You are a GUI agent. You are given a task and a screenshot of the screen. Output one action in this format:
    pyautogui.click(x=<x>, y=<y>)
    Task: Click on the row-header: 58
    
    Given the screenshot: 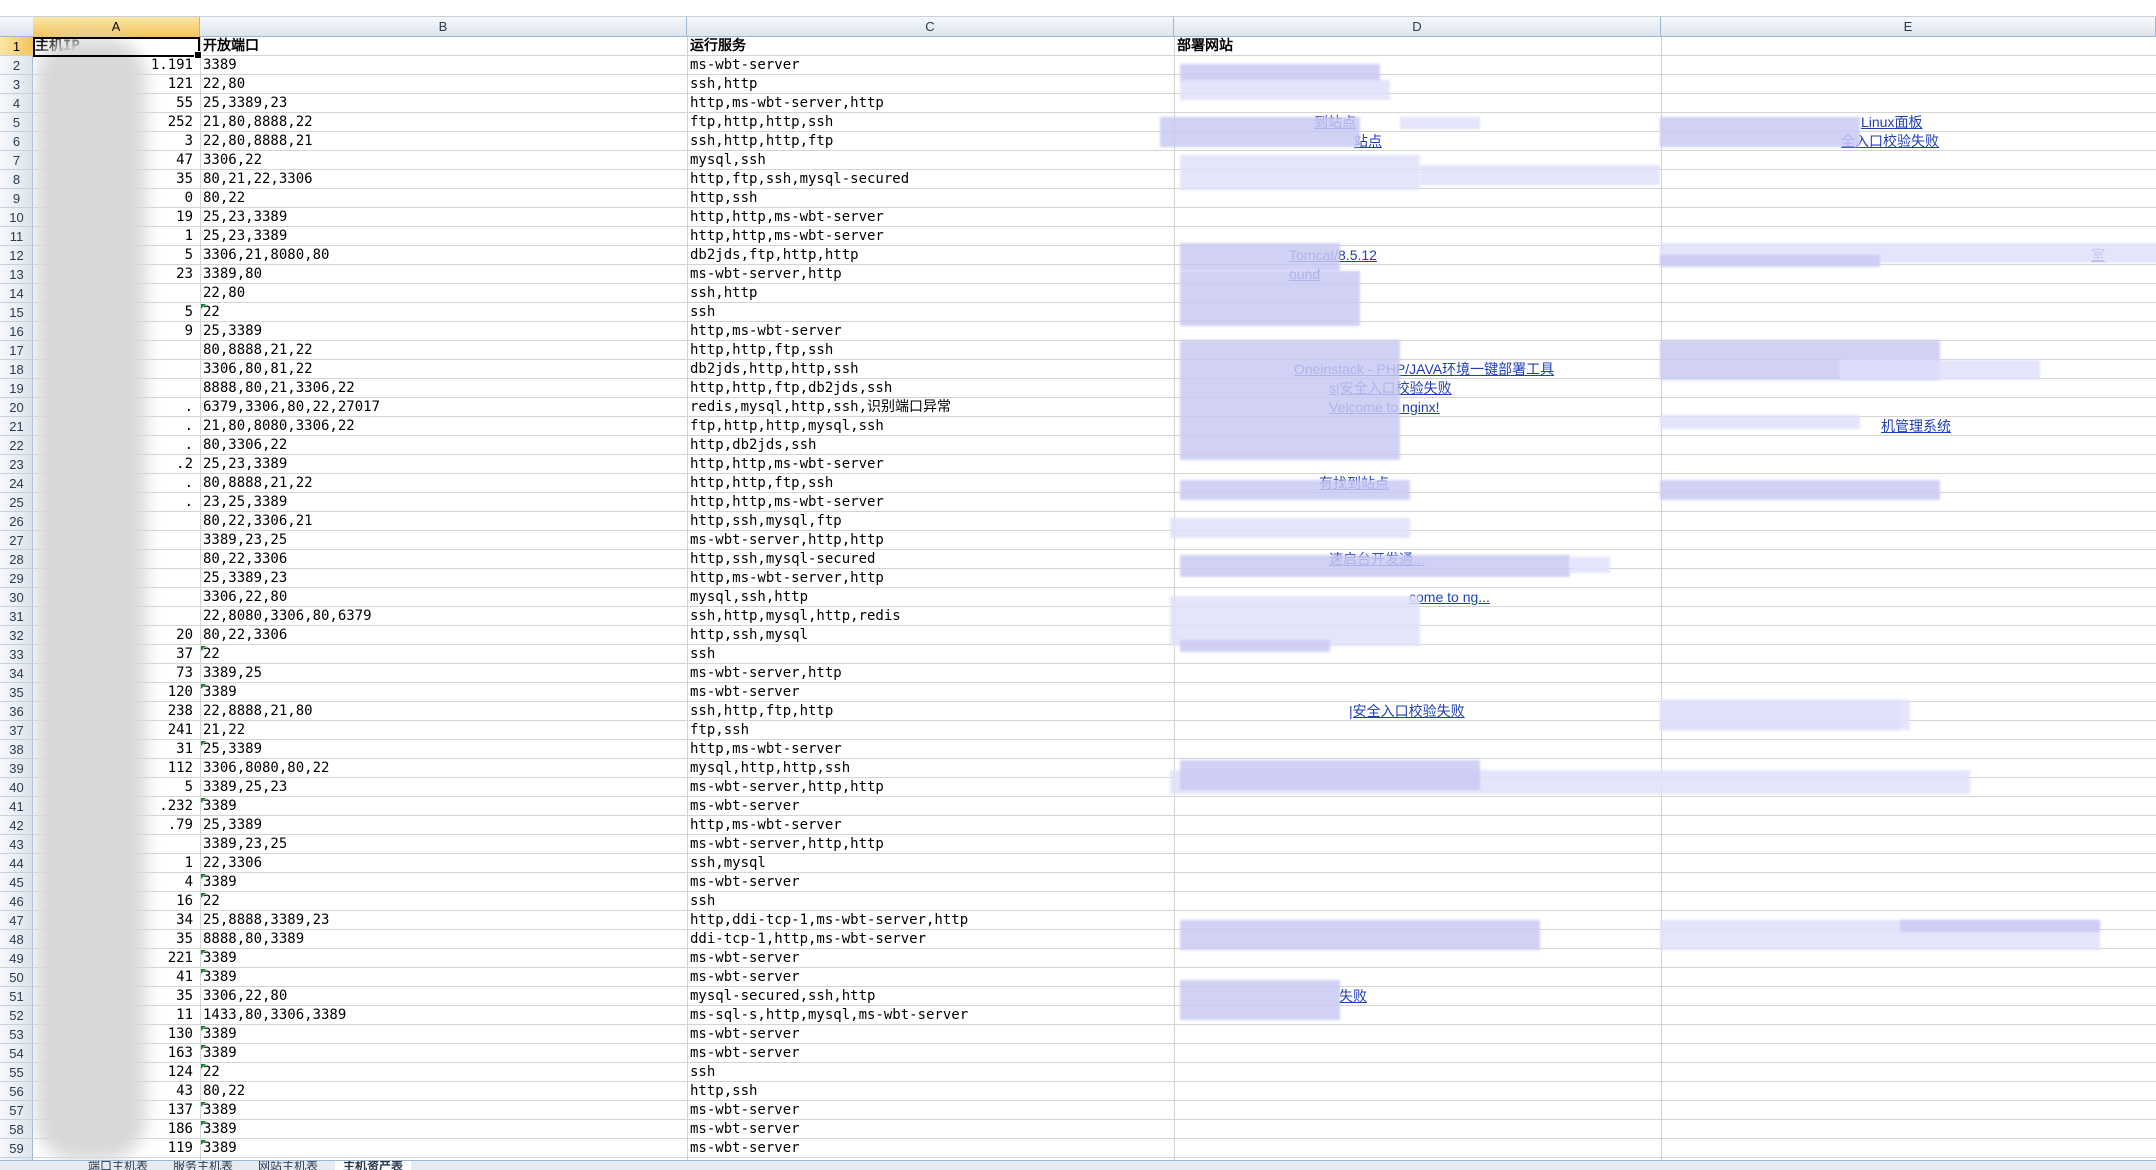 What is the action you would take?
    pyautogui.click(x=16, y=1129)
    